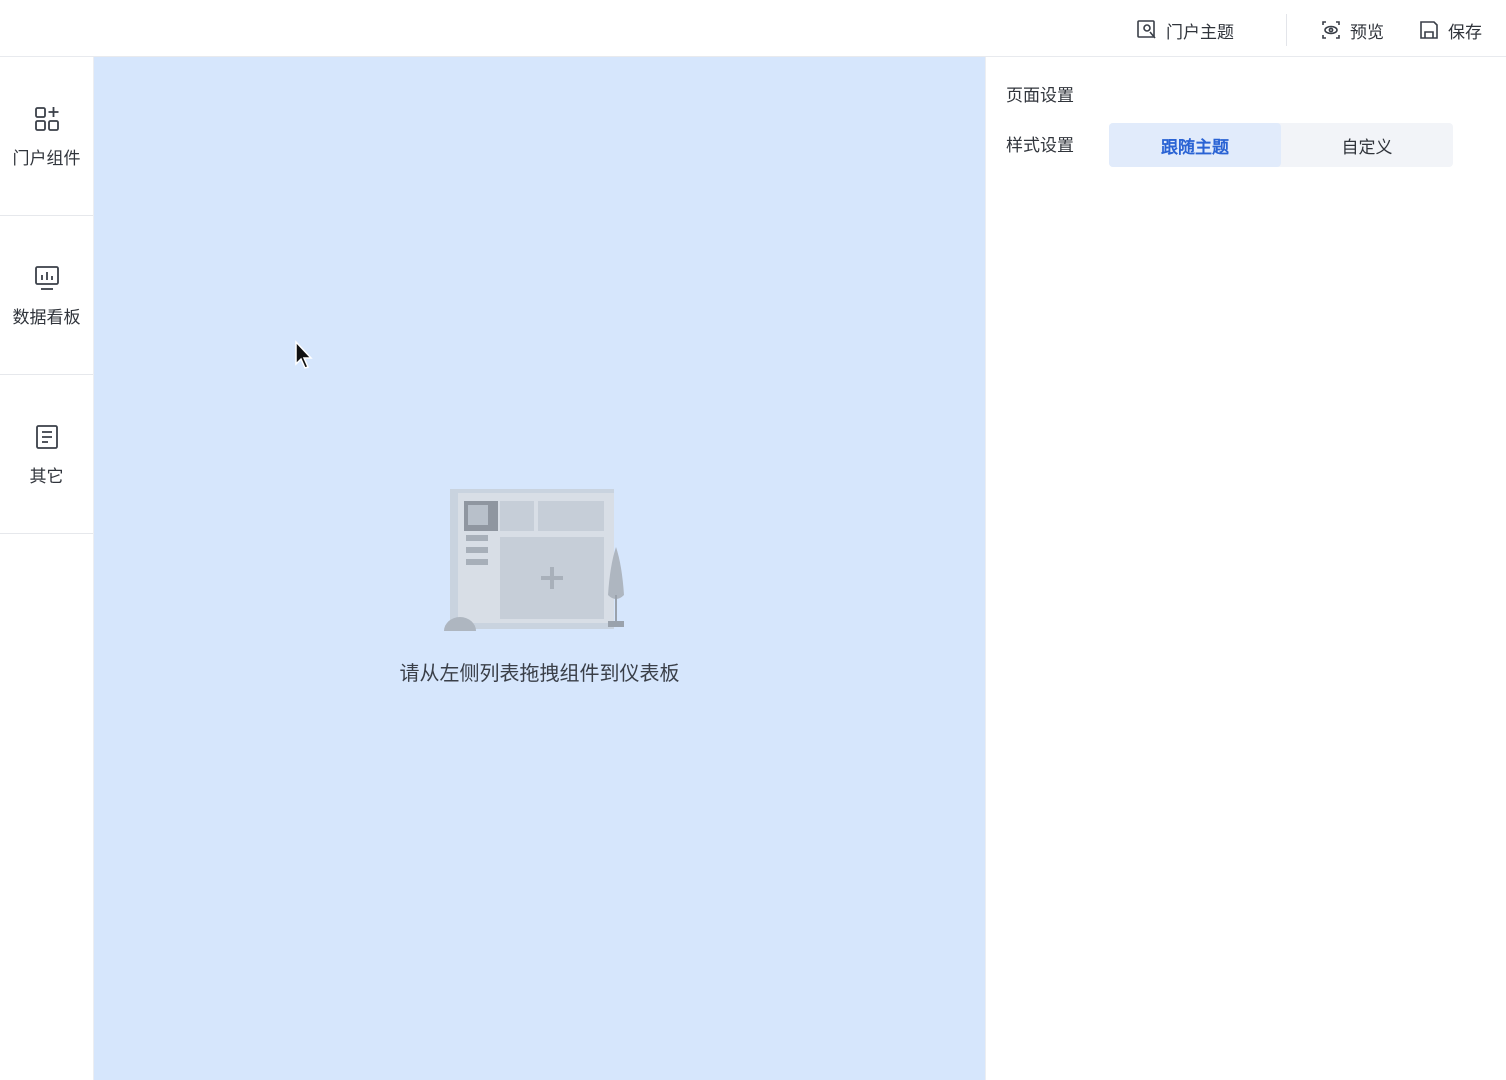  What do you see at coordinates (46, 158) in the screenshot?
I see `sidebar-item-label: 门户组件` at bounding box center [46, 158].